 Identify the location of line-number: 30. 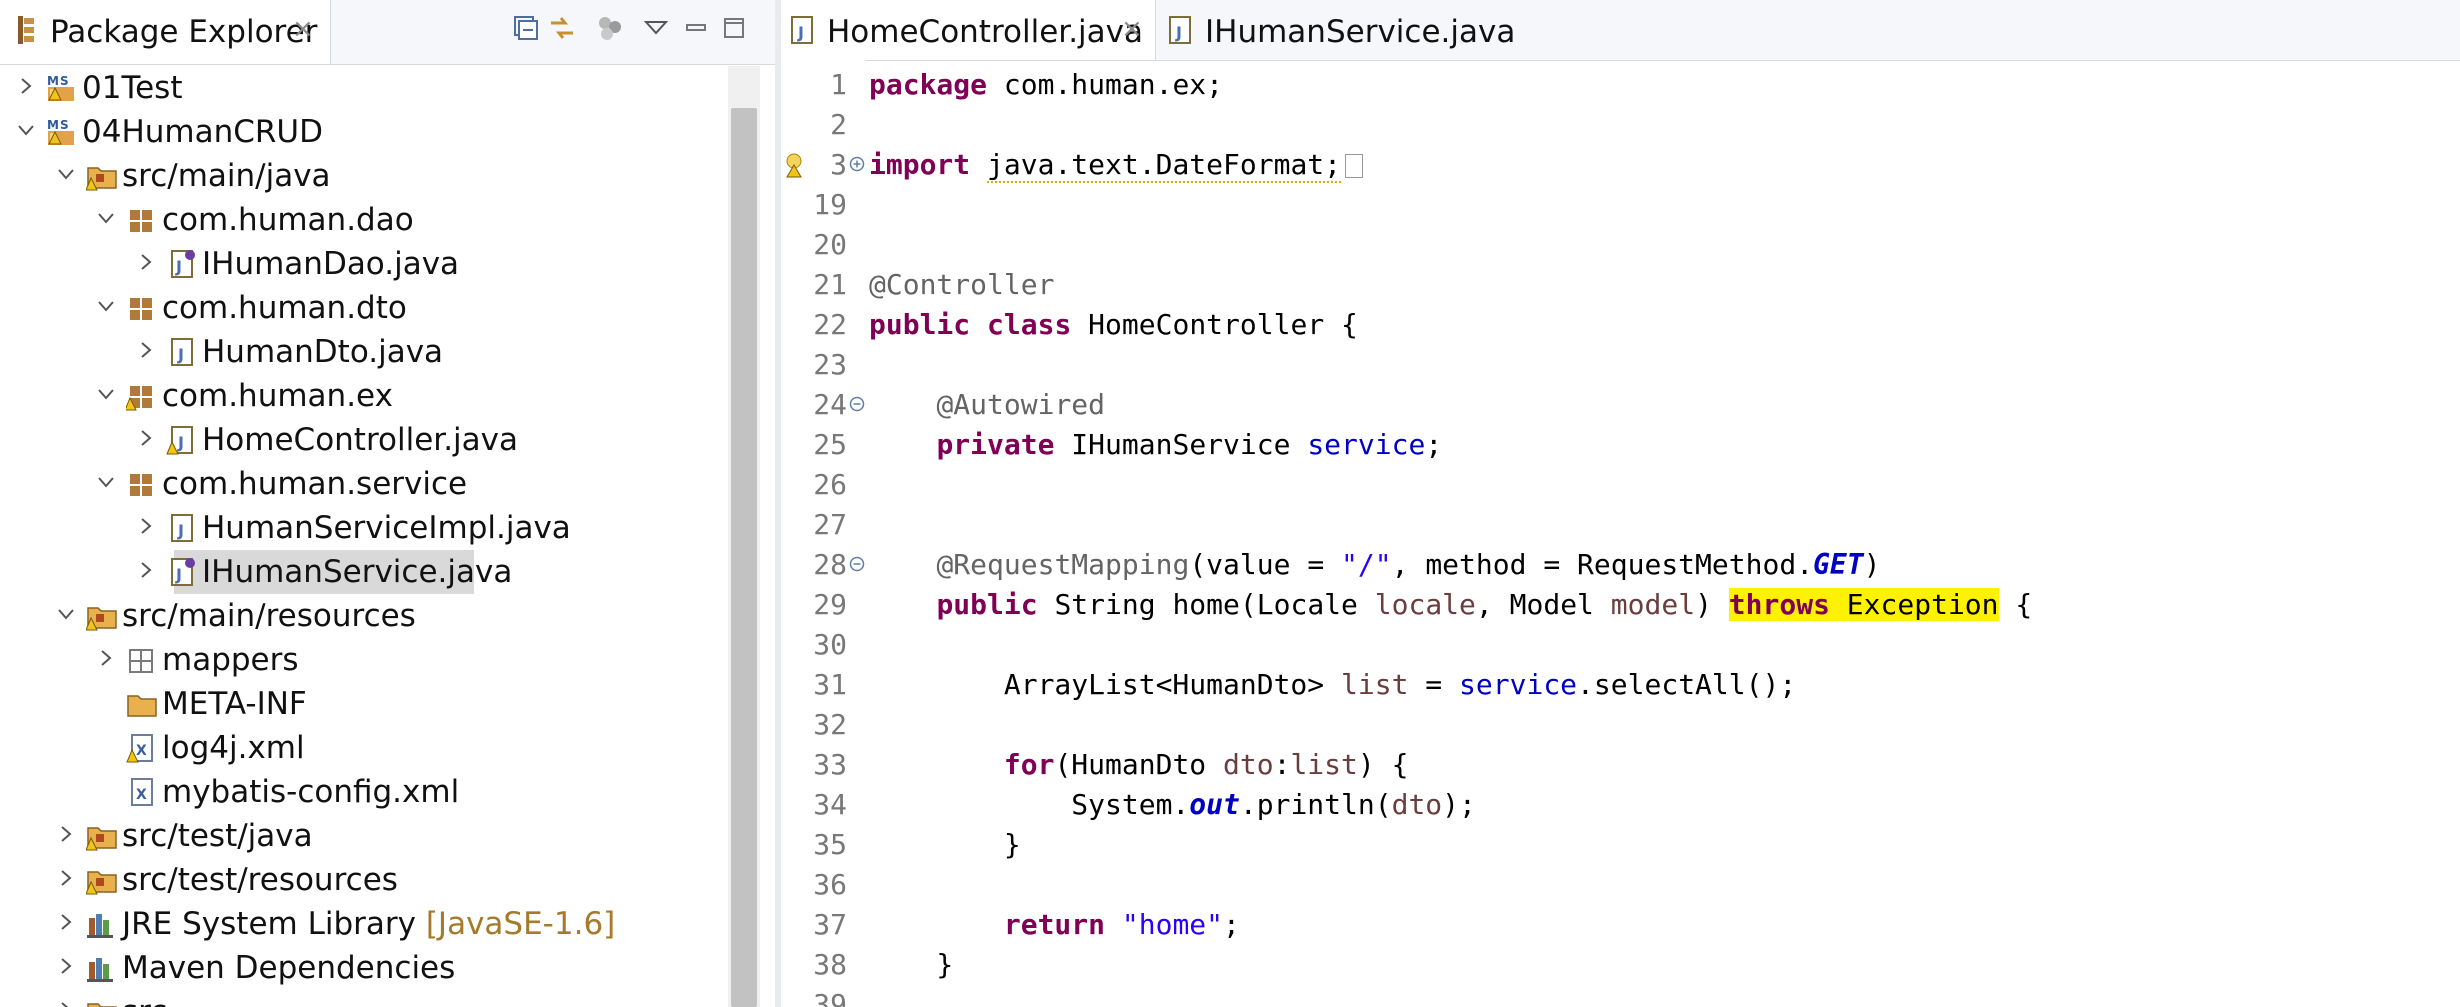
(830, 644).